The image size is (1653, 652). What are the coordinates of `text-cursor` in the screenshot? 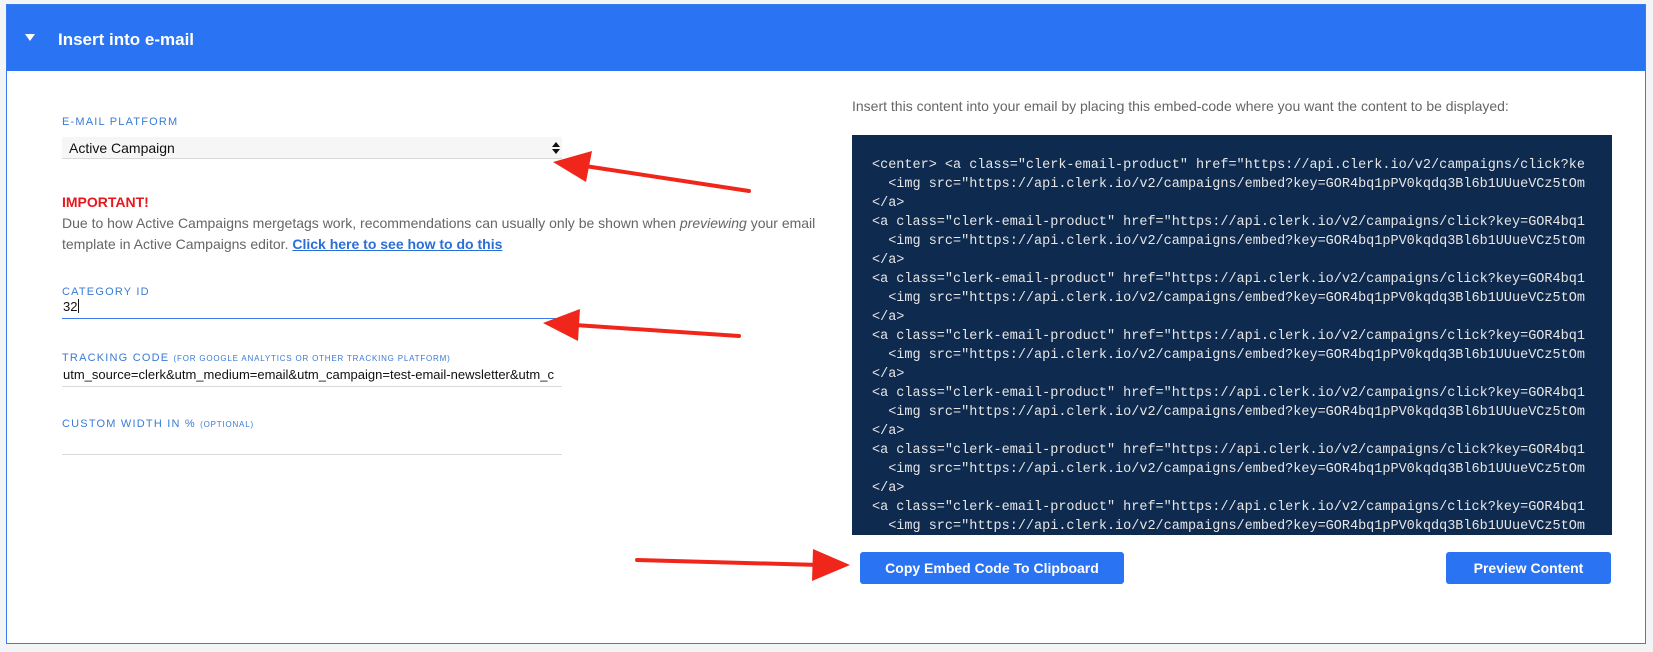 It's located at (79, 306).